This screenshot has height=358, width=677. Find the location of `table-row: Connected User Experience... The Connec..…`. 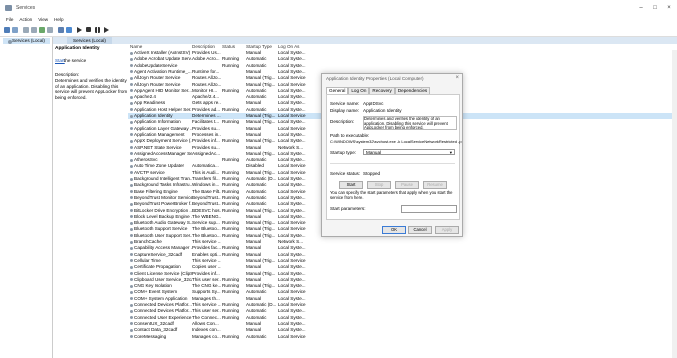

table-row: Connected User Experience... The Connec..… is located at coordinates (402, 318).